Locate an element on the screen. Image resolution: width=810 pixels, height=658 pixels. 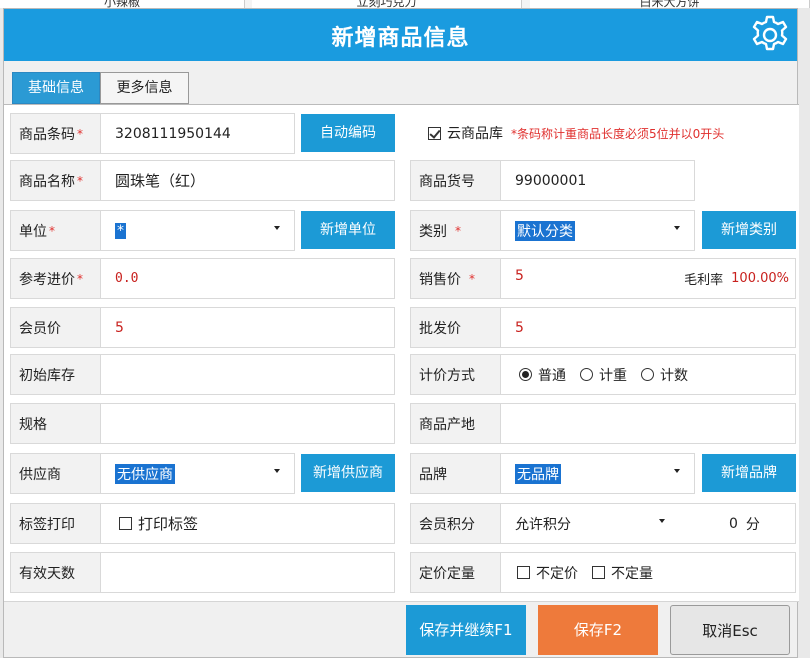
barcode-label: 商品条码 * is located at coordinates (56, 133).